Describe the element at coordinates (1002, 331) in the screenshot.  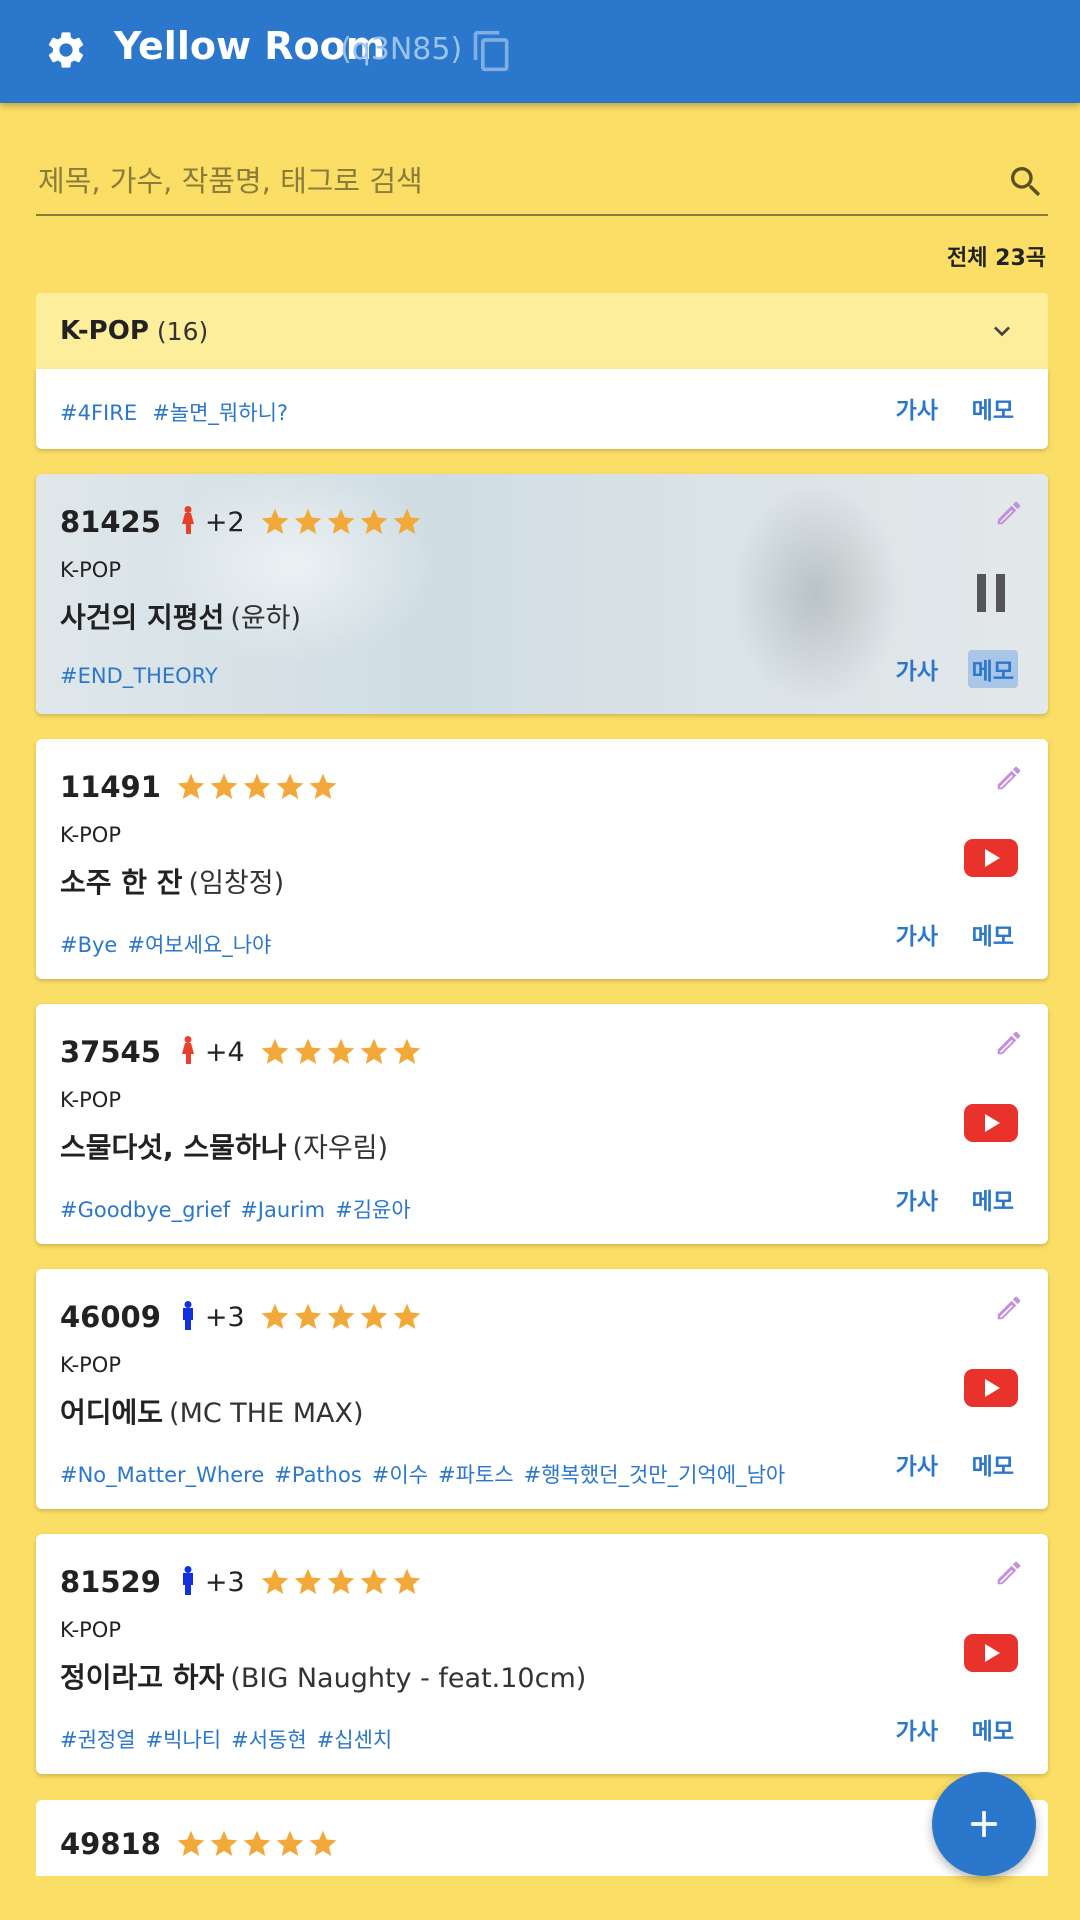
I see `chevron-down-icon` at that location.